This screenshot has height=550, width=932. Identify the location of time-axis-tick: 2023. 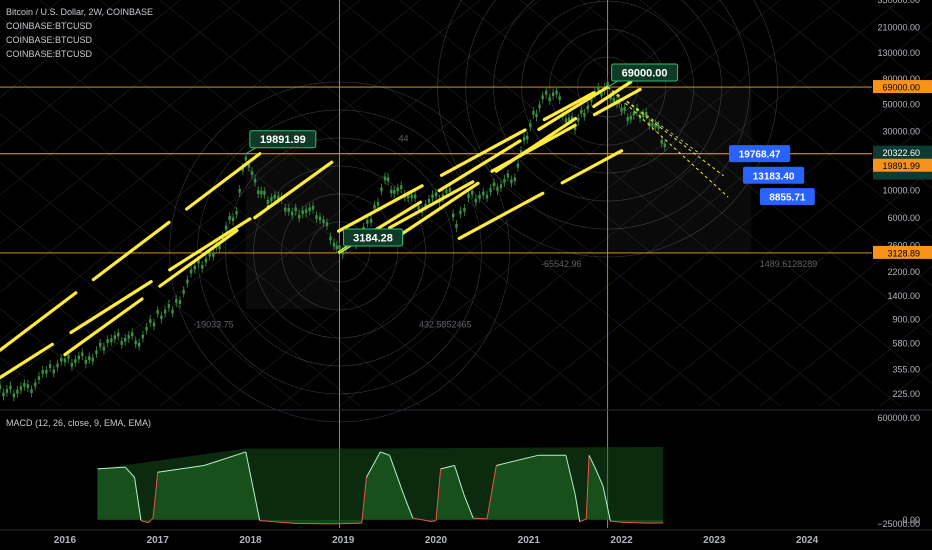
(714, 540).